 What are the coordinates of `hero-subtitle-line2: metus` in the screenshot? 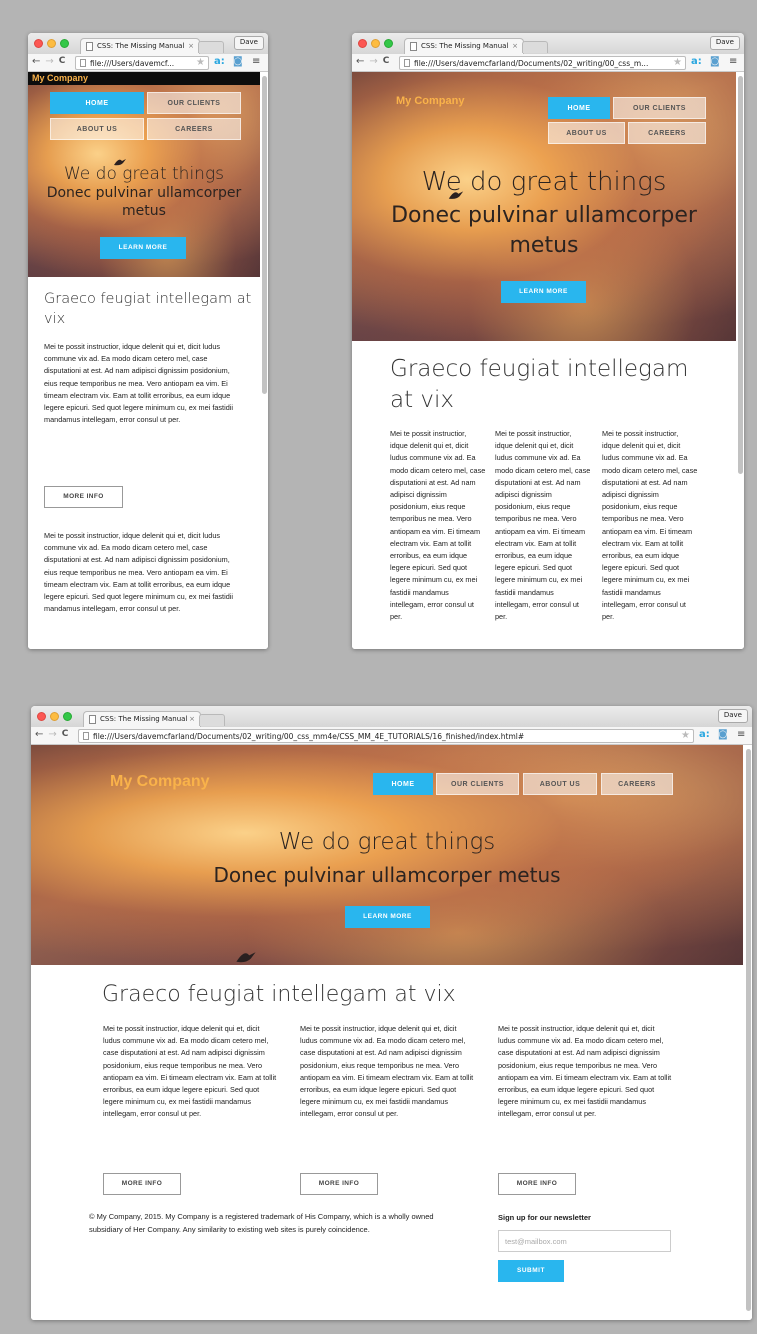 It's located at (544, 245).